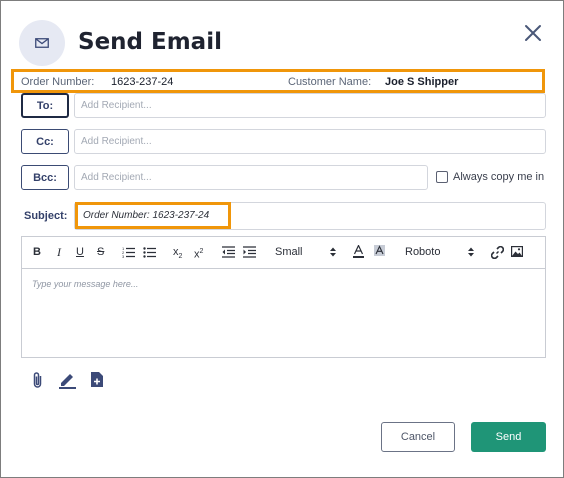 The image size is (564, 478). I want to click on cc-button: Cc:, so click(45, 141).